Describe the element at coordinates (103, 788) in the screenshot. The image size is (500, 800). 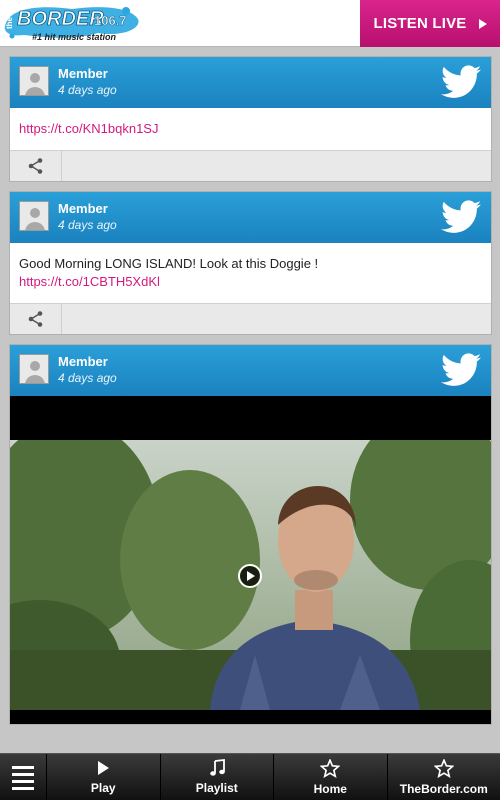
I see `nav-play-label: Play` at that location.